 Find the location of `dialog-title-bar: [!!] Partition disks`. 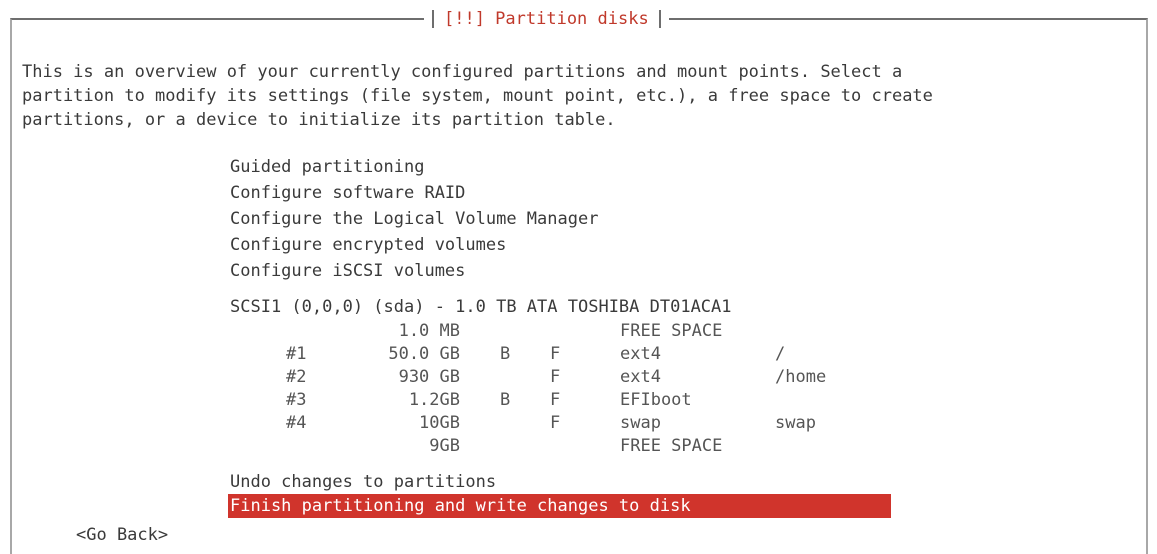

dialog-title-bar: [!!] Partition disks is located at coordinates (546, 19).